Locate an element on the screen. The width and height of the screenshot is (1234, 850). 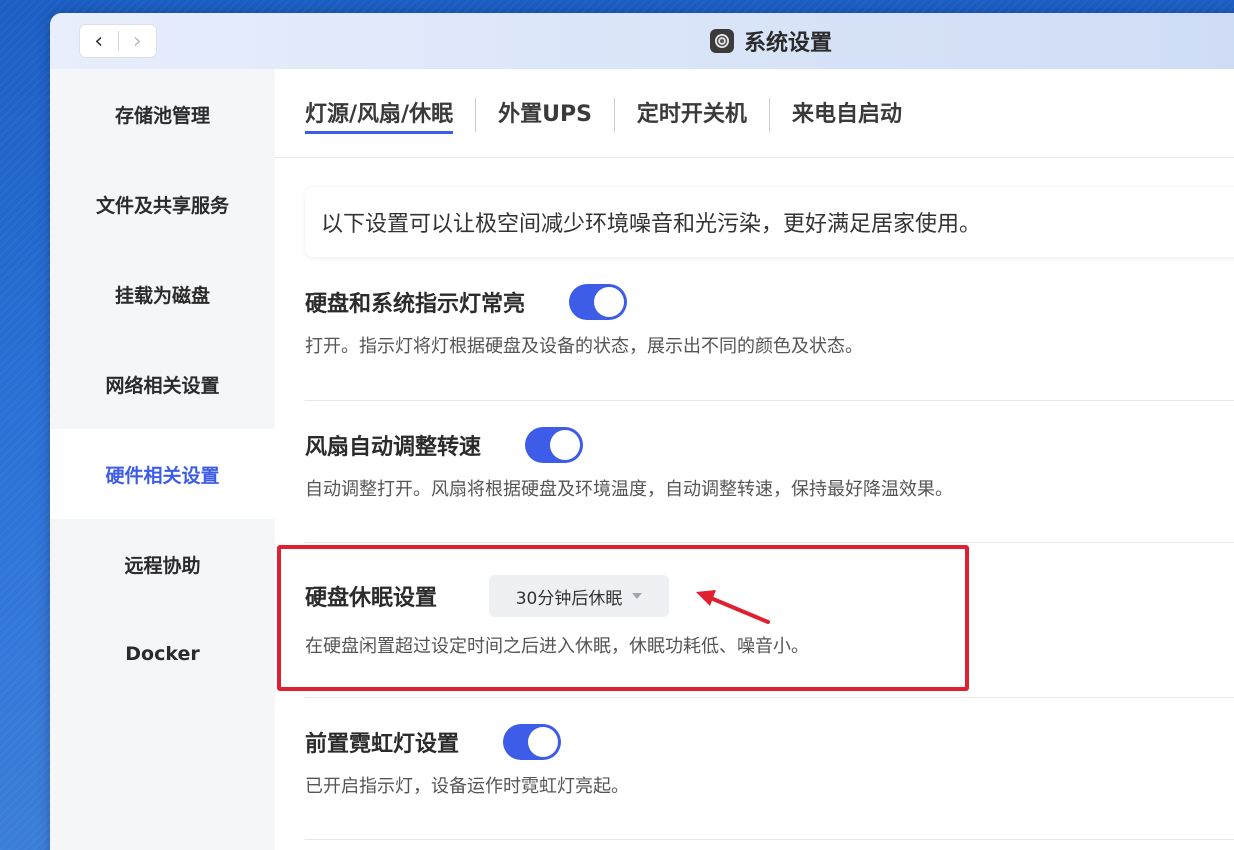
sidebar-item-label: 存储池管理 is located at coordinates (162, 115).